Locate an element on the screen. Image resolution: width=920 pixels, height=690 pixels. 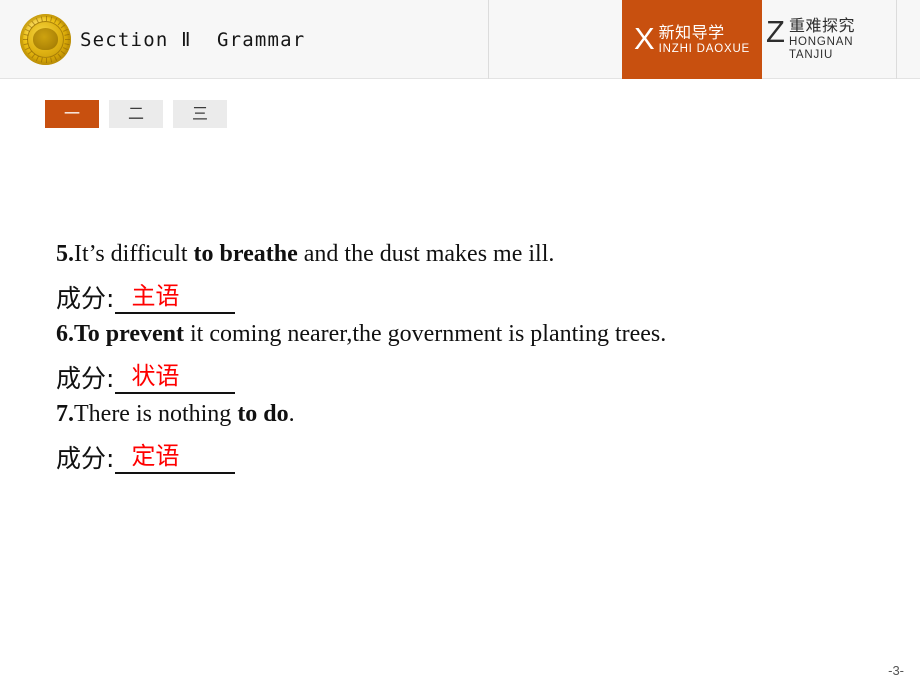
badge-label-cn: 新知导学 is located at coordinates (691, 32).